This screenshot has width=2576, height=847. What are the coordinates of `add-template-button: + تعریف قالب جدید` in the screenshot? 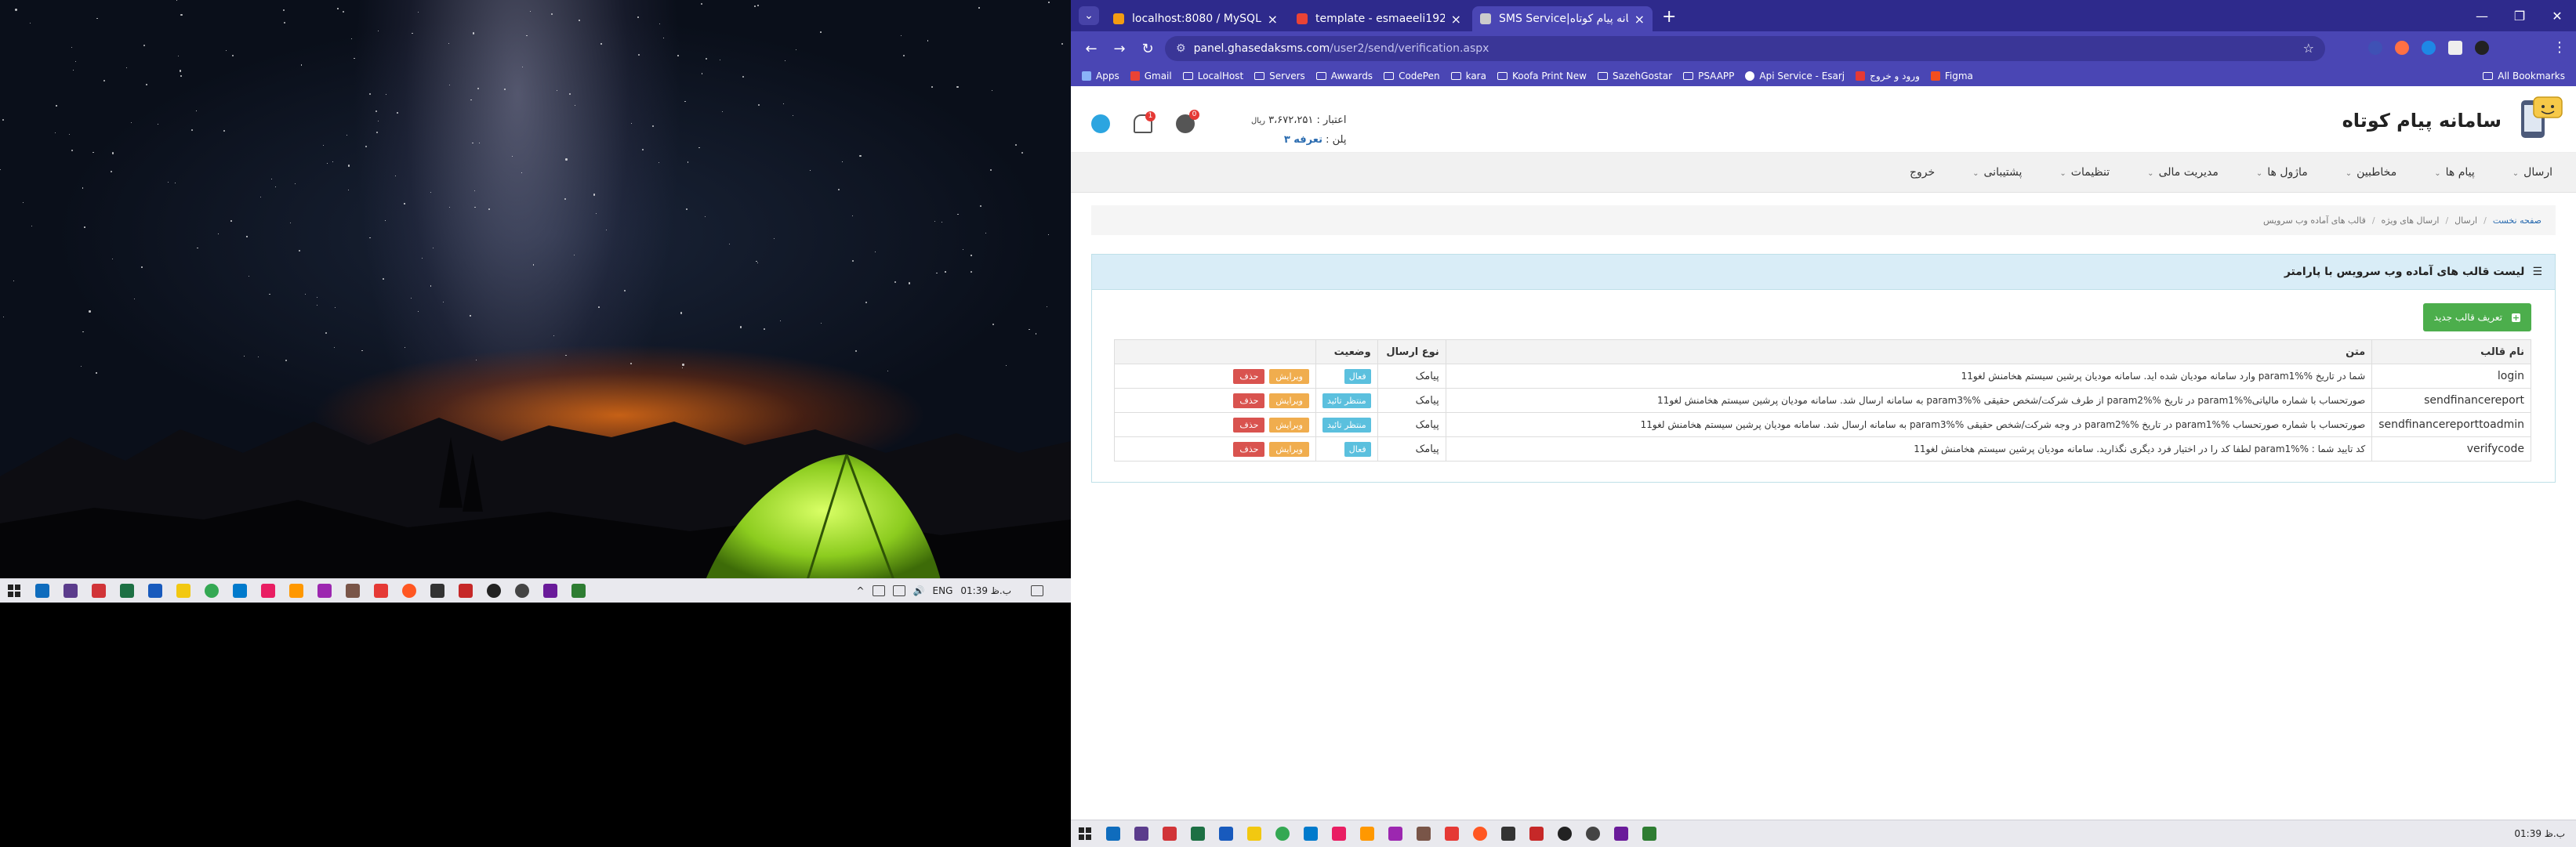 It's located at (2477, 317).